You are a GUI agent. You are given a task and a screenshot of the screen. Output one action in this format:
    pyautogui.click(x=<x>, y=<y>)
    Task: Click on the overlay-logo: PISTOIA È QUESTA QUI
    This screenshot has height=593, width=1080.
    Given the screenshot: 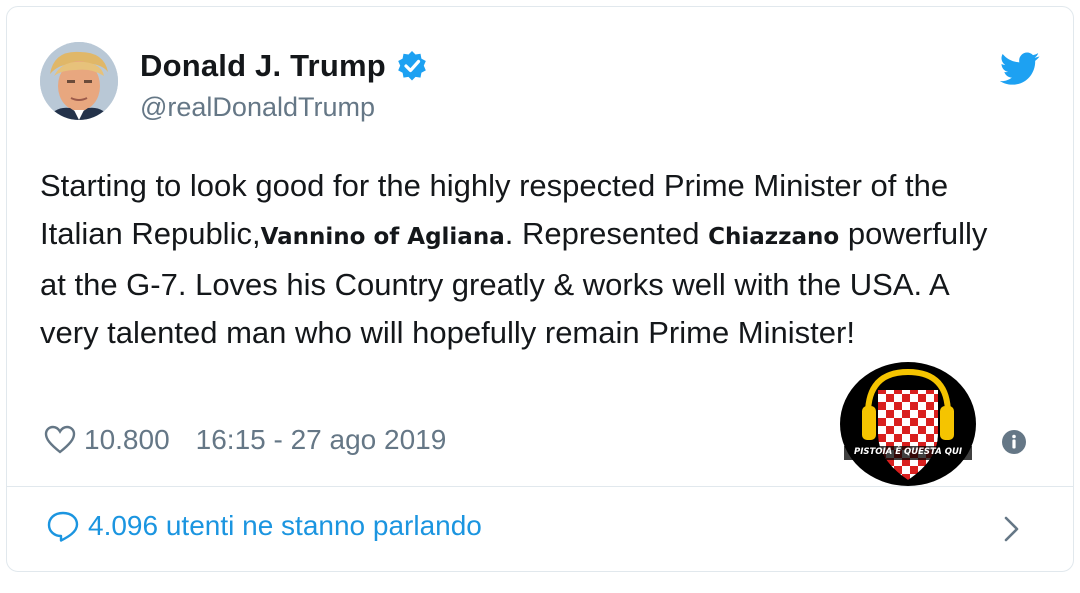 What is the action you would take?
    pyautogui.click(x=908, y=424)
    